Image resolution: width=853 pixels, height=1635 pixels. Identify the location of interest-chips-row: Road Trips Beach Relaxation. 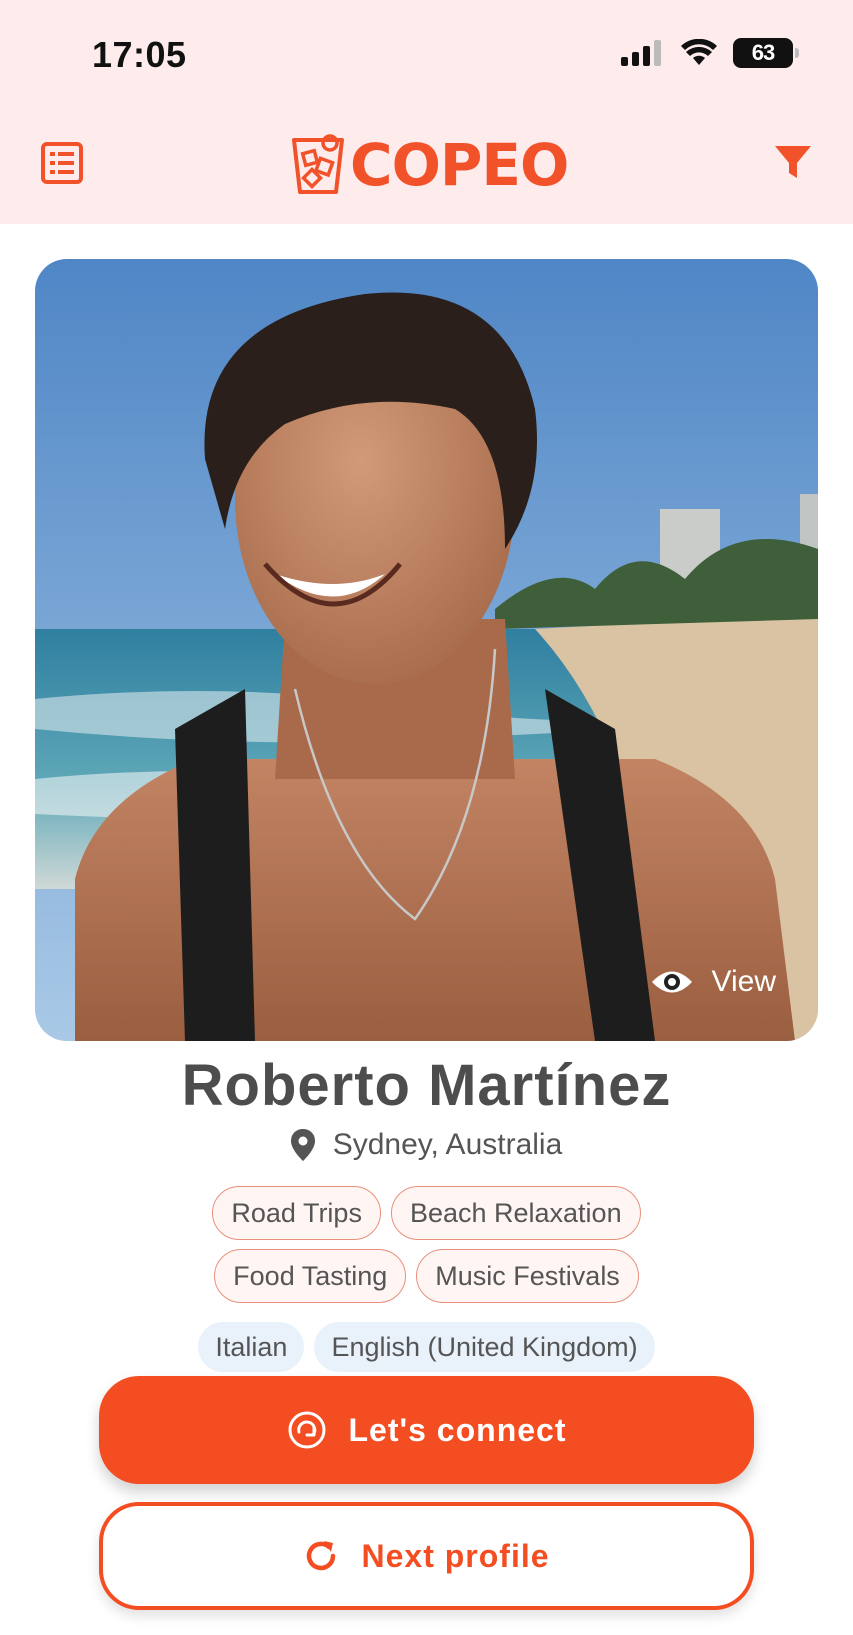
(426, 1213).